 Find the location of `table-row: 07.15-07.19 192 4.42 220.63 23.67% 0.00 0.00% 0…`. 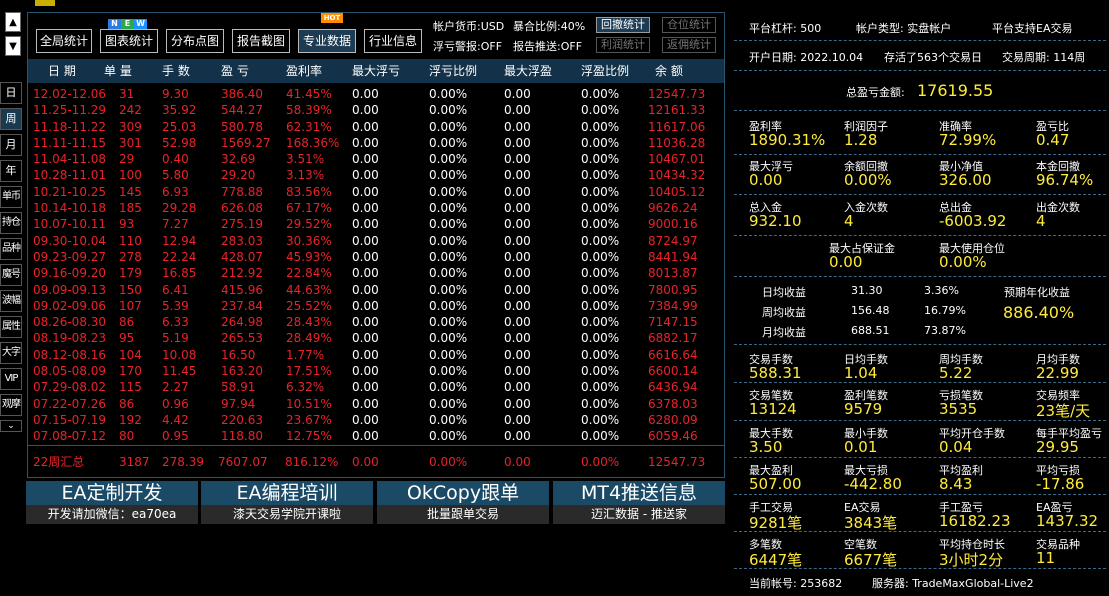

table-row: 07.15-07.19 192 4.42 220.63 23.67% 0.00 0.00% 0… is located at coordinates (376, 420).